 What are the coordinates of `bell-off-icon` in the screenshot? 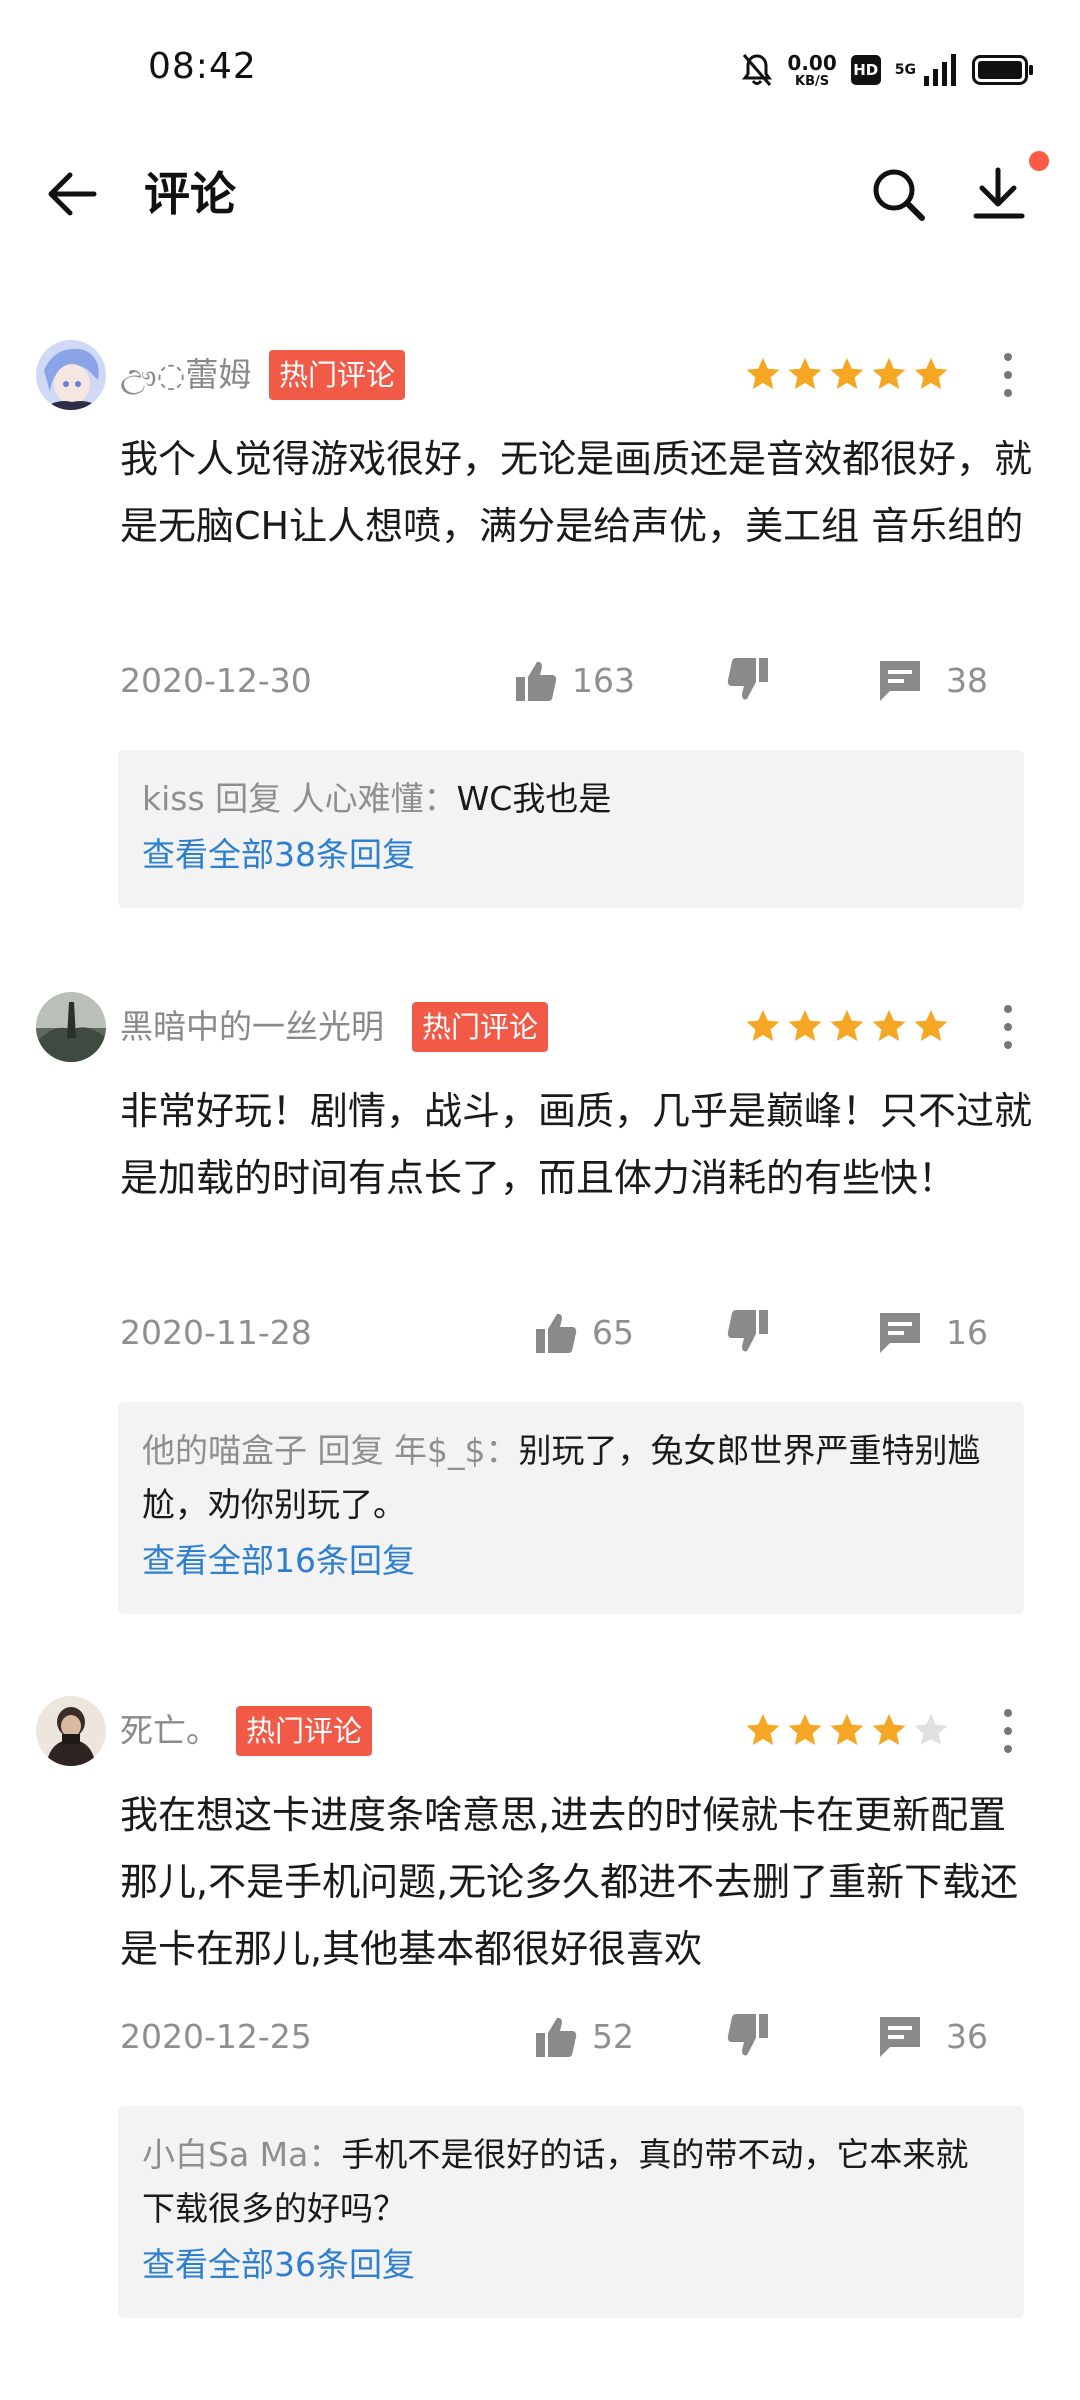 It's located at (757, 70).